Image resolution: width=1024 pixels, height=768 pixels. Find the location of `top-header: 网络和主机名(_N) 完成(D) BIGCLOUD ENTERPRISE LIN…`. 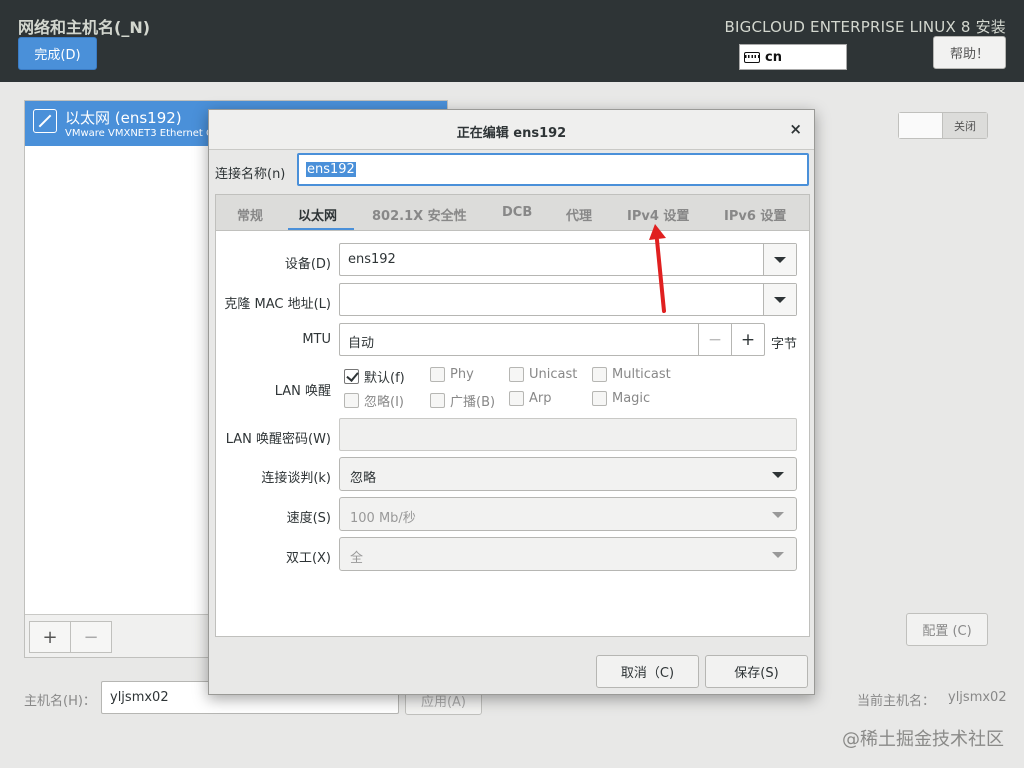

top-header: 网络和主机名(_N) 完成(D) BIGCLOUD ENTERPRISE LIN… is located at coordinates (512, 41).